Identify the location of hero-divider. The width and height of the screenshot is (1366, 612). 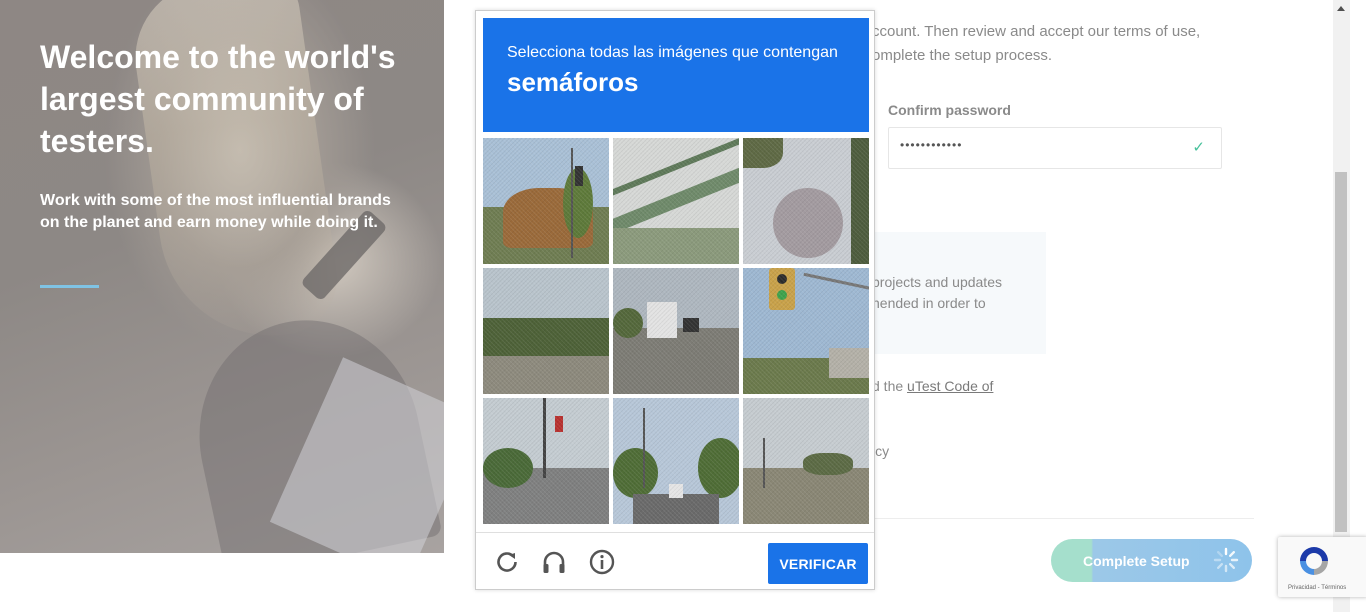
(69, 286).